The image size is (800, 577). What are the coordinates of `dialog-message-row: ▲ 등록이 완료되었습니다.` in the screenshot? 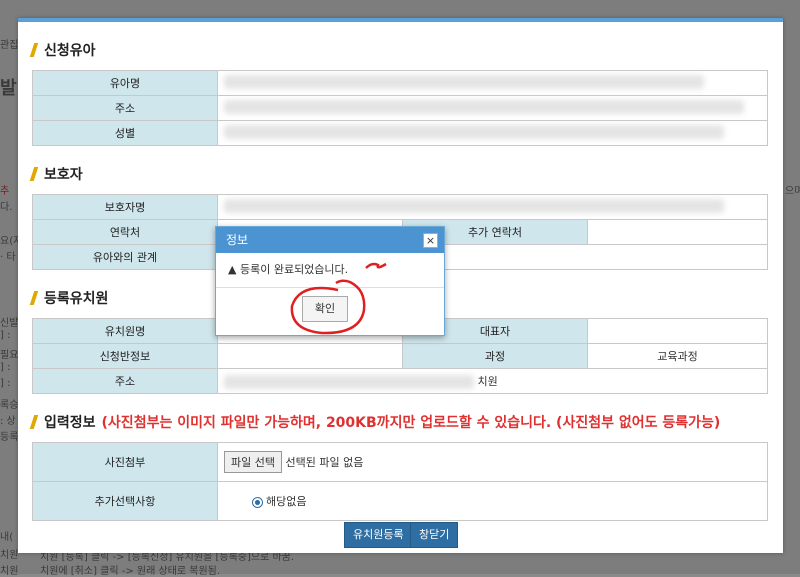 It's located at (288, 269).